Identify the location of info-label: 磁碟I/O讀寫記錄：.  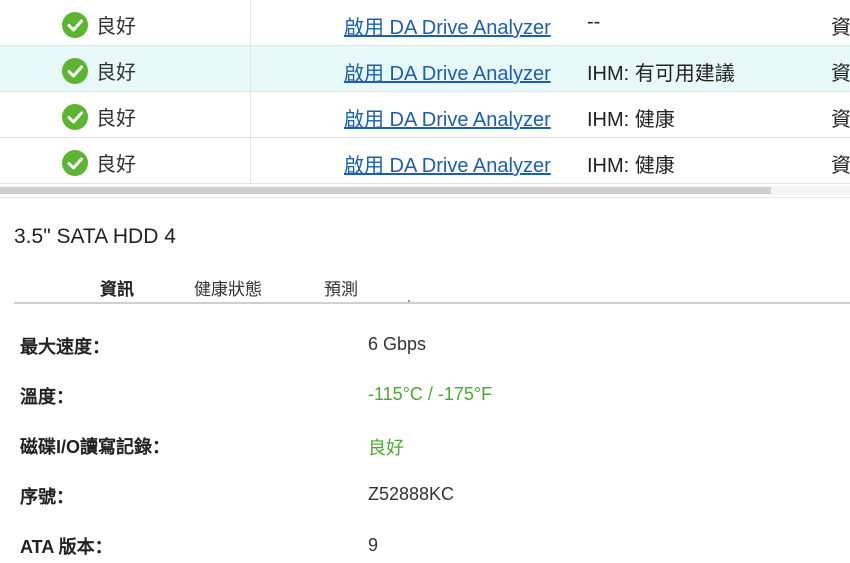
(95, 447).